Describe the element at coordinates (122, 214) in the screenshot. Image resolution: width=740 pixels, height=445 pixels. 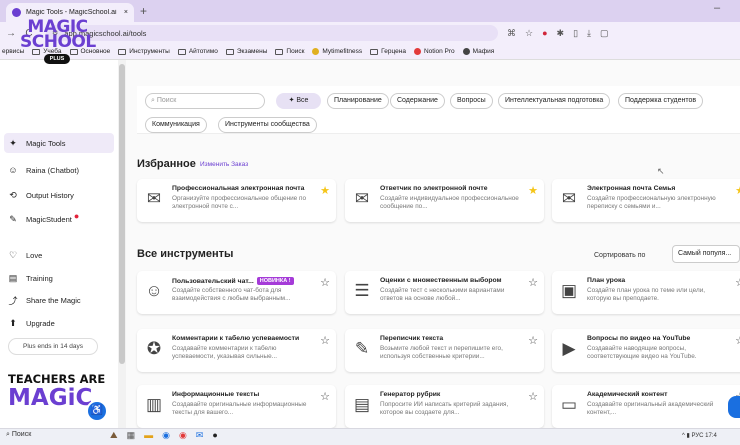
I see `scrollbar-thumb` at that location.